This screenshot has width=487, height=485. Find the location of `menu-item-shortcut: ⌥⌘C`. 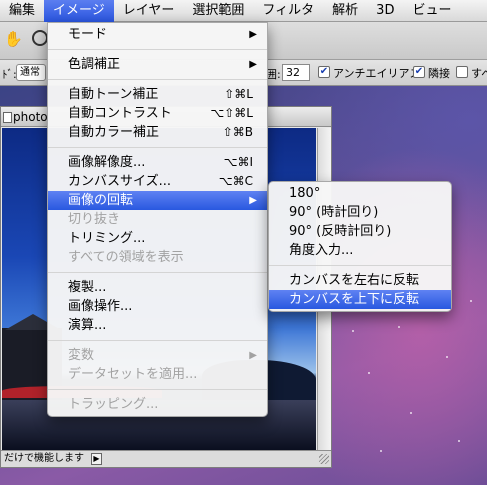

menu-item-shortcut: ⌥⌘C is located at coordinates (235, 181).